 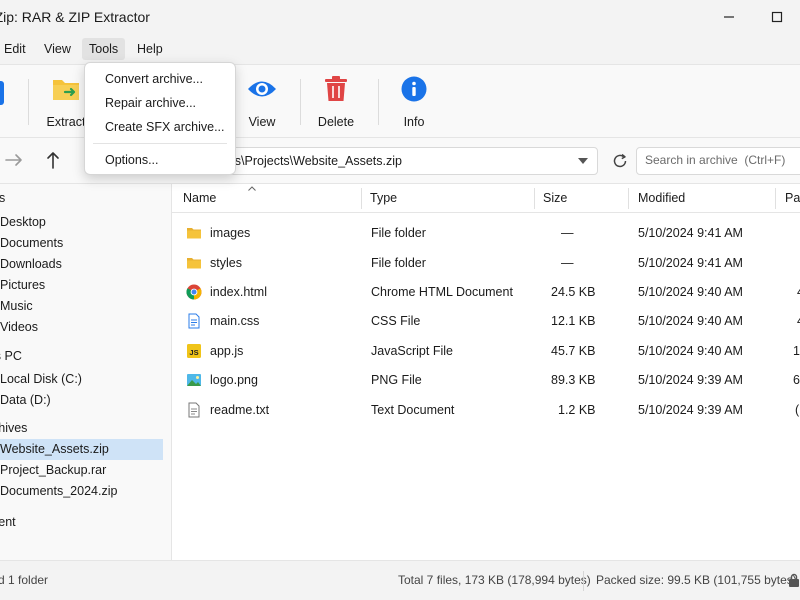 I want to click on path-text: ments\Projects\Website_Assets.zip, so click(x=304, y=161).